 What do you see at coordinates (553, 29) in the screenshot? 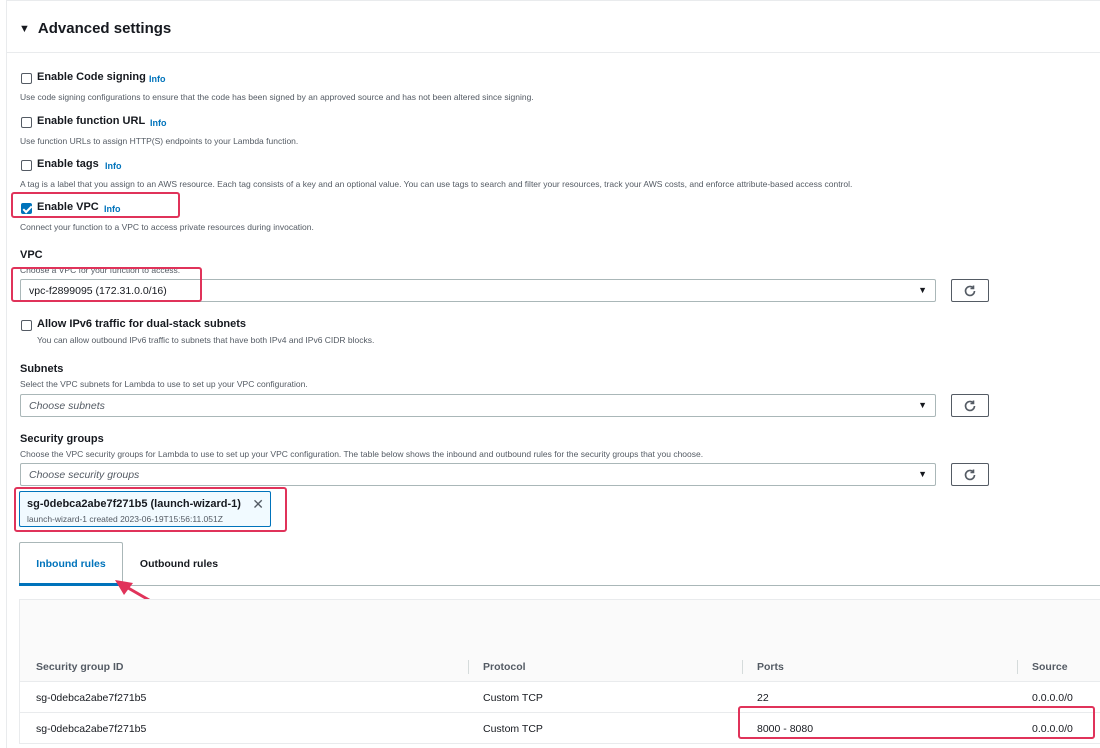
I see `advanced-settings-header: ▼ Advanced settings` at bounding box center [553, 29].